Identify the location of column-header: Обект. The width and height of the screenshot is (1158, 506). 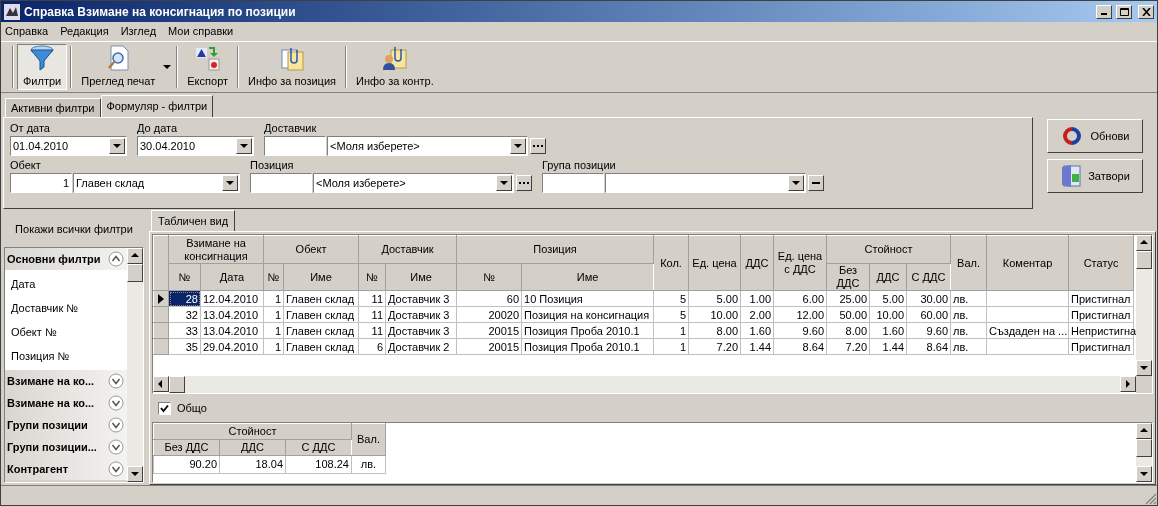
(311, 249).